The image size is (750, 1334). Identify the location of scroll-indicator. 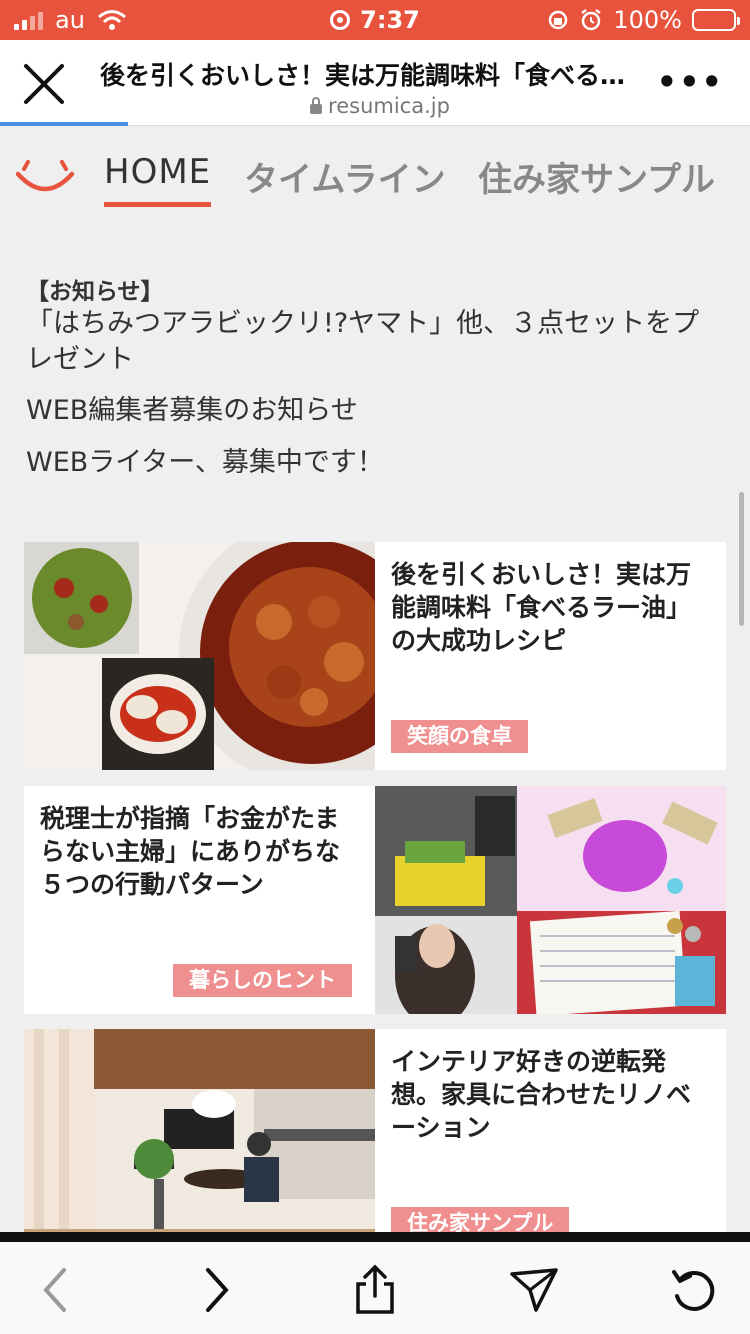
(741, 559).